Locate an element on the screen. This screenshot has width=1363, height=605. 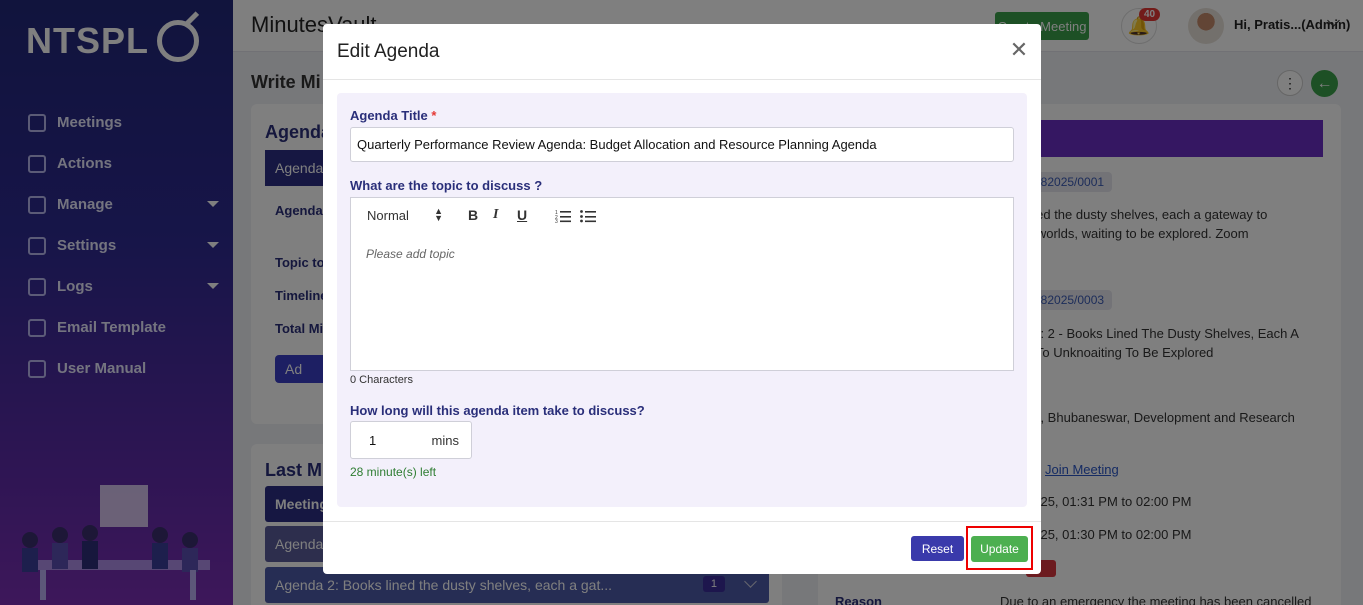
topic-label: What are the topic to discuss ? is located at coordinates (446, 185).